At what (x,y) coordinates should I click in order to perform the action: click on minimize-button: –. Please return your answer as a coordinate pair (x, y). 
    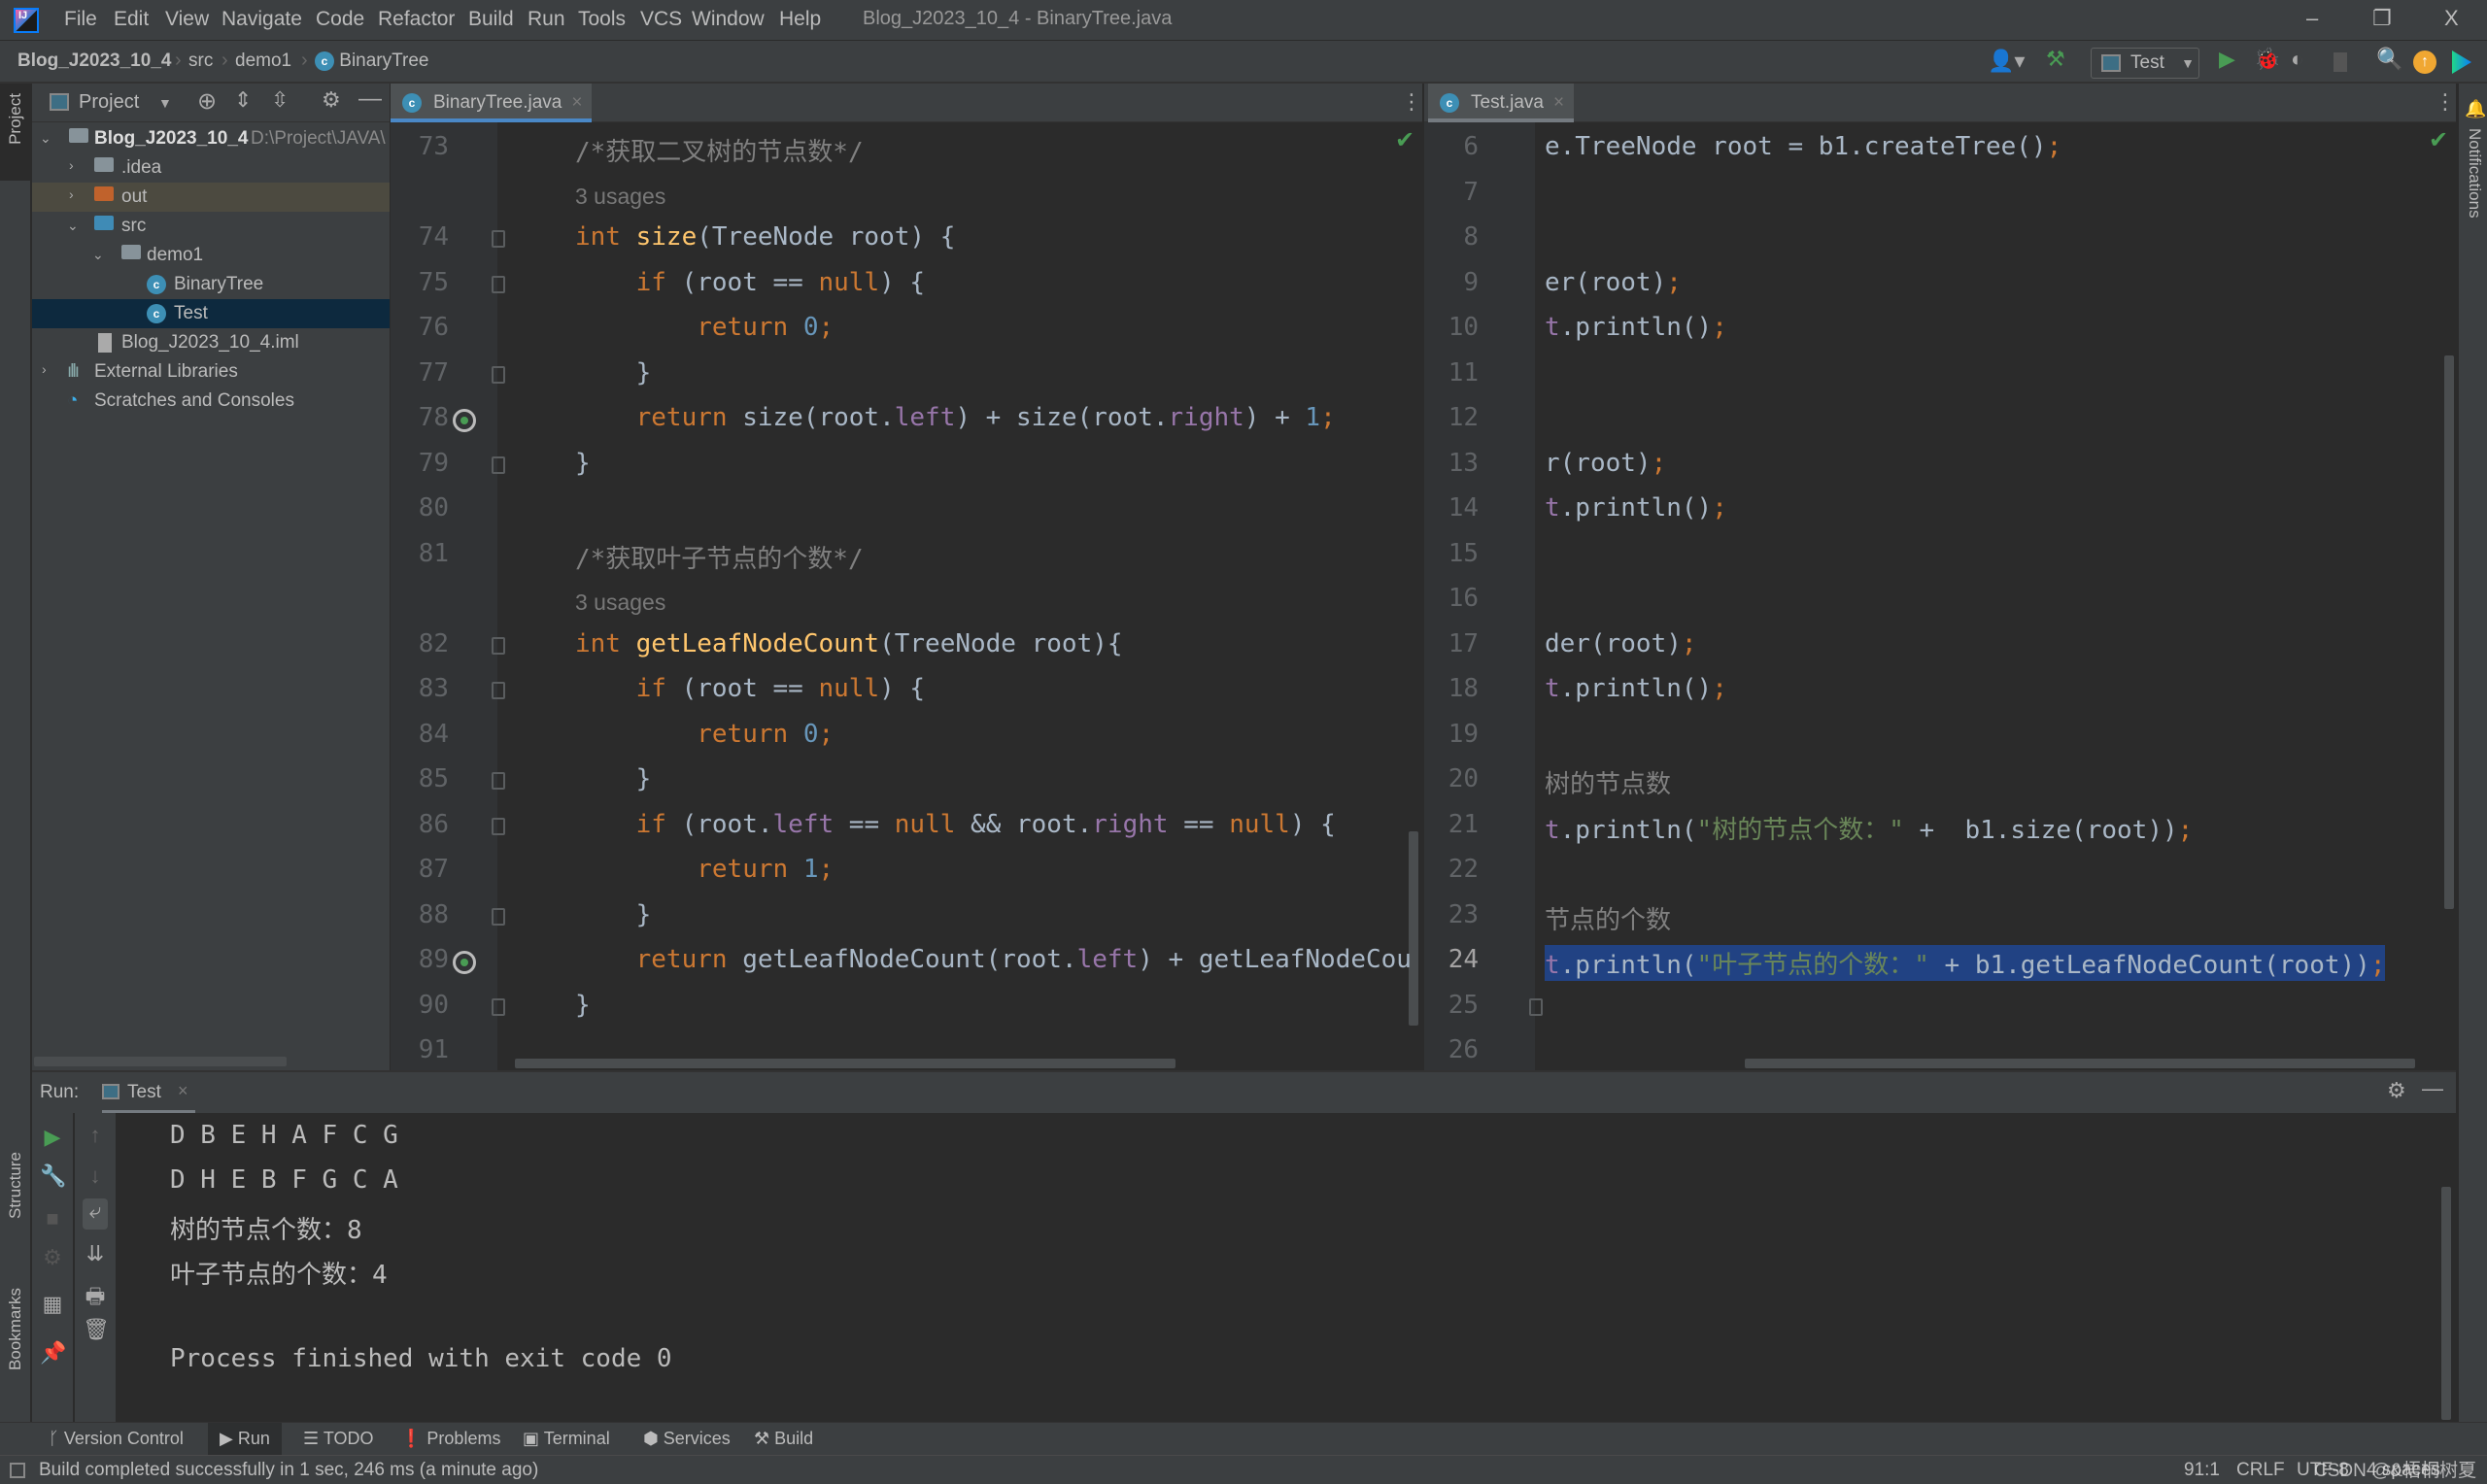
    Looking at the image, I should click on (2312, 18).